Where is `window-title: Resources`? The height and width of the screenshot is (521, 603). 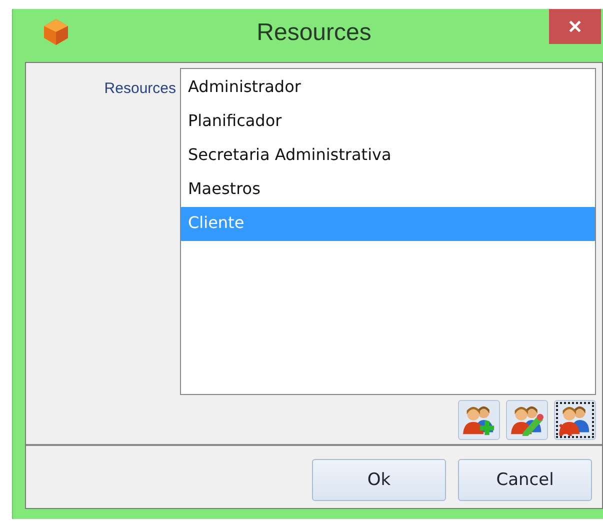 window-title: Resources is located at coordinates (314, 33).